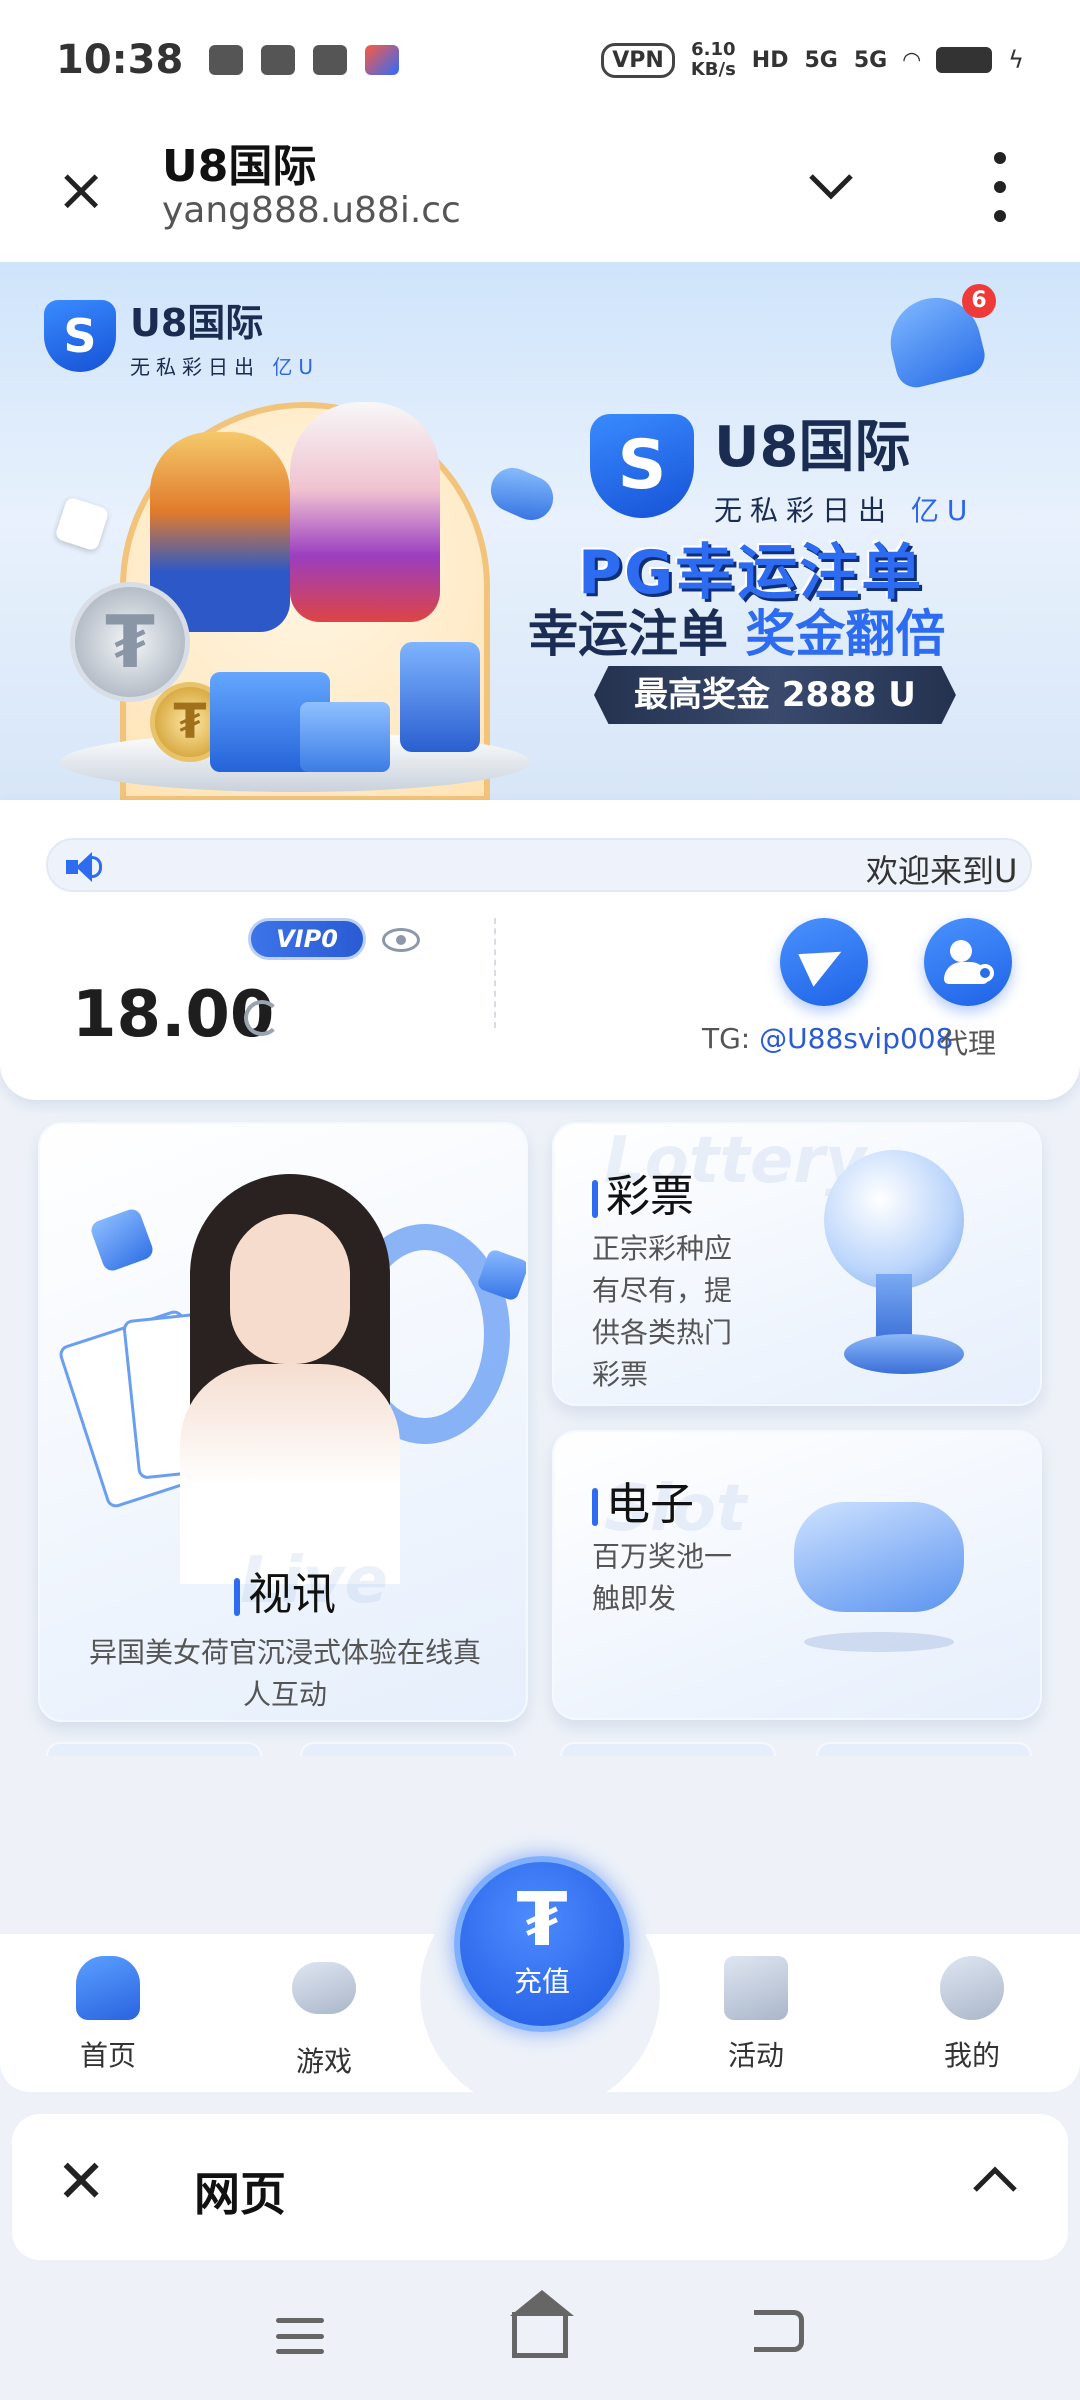 Image resolution: width=1080 pixels, height=2400 pixels. Describe the element at coordinates (240, 2194) in the screenshot. I see `webpage-label: 网页` at that location.